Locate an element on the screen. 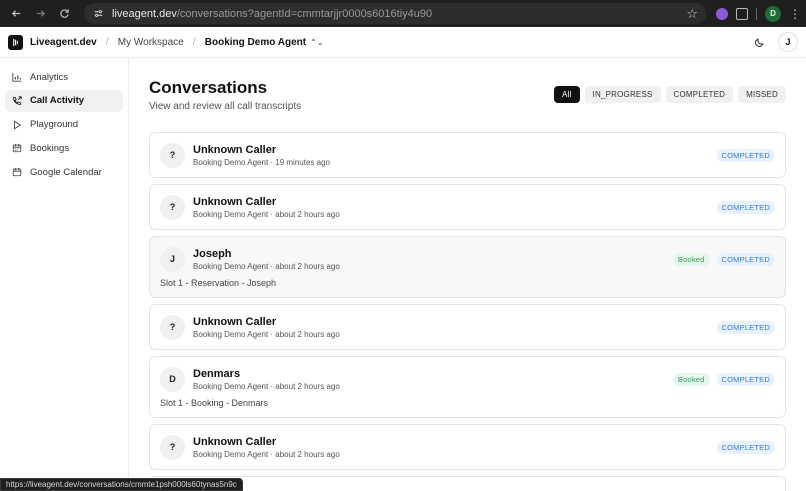  phone-icon is located at coordinates (17, 101).